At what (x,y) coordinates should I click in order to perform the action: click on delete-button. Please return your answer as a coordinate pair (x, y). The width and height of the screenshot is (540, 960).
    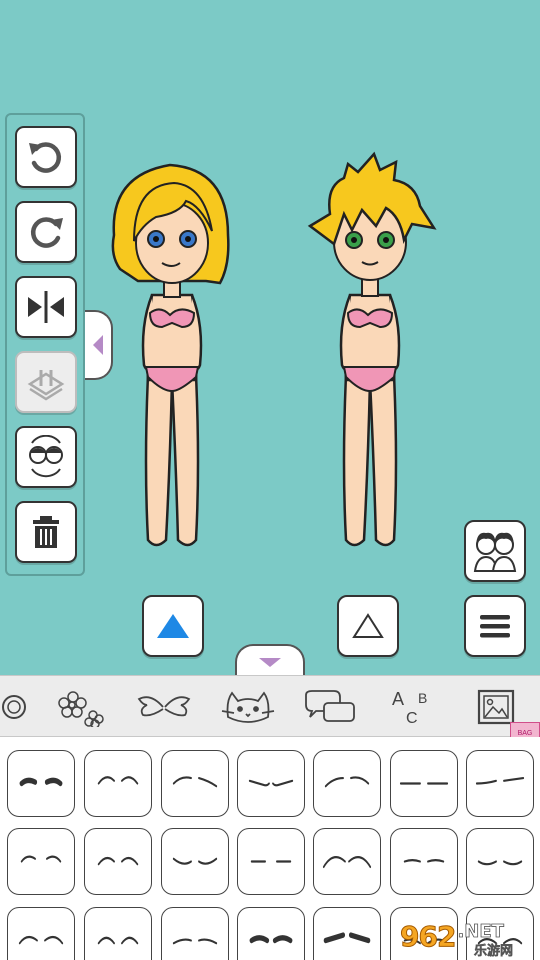
    Looking at the image, I should click on (46, 532).